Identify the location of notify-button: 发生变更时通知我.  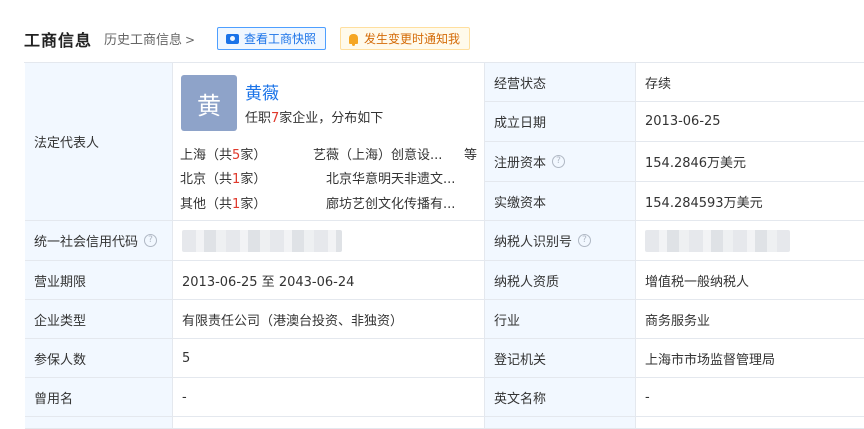
(405, 38).